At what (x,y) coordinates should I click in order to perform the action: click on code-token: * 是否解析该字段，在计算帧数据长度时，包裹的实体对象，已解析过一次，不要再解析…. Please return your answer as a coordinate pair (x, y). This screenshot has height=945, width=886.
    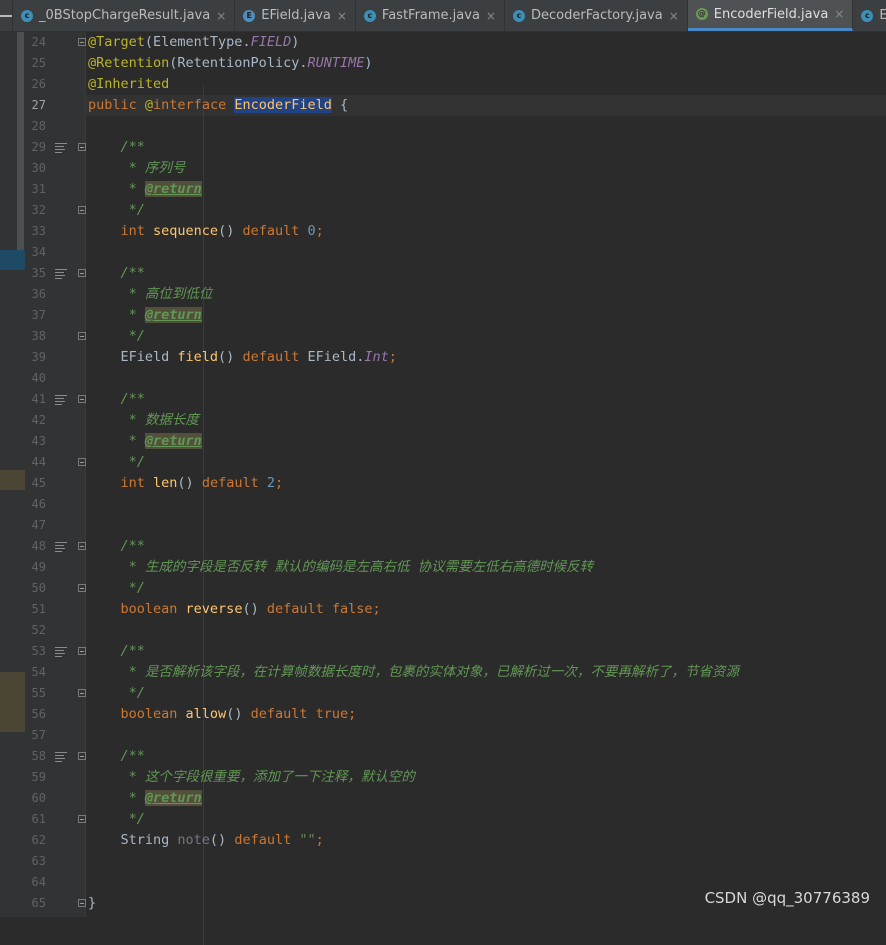
    Looking at the image, I should click on (413, 672).